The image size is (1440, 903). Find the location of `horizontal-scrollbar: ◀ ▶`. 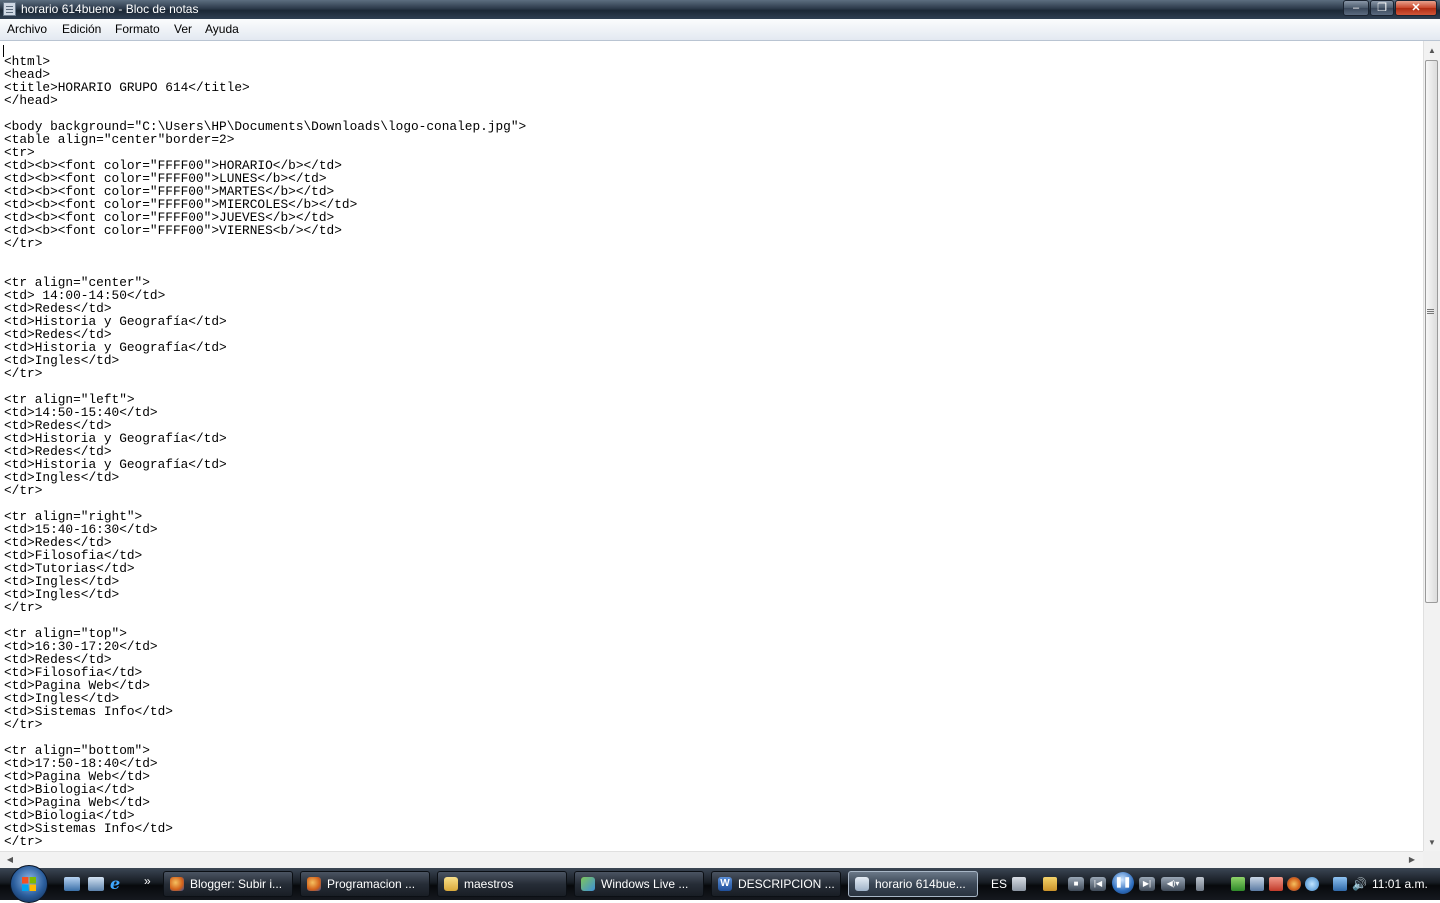

horizontal-scrollbar: ◀ ▶ is located at coordinates (711, 859).